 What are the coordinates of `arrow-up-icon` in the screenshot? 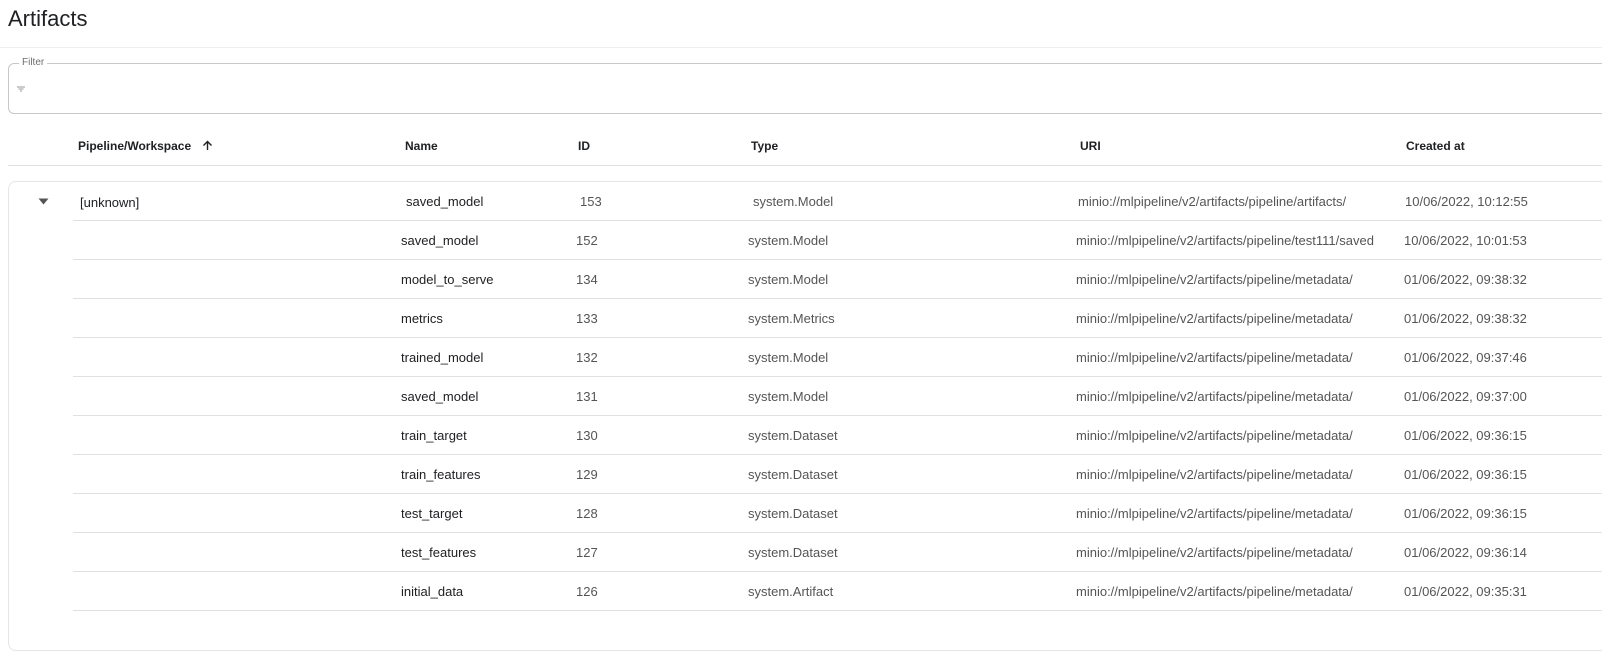 It's located at (207, 145).